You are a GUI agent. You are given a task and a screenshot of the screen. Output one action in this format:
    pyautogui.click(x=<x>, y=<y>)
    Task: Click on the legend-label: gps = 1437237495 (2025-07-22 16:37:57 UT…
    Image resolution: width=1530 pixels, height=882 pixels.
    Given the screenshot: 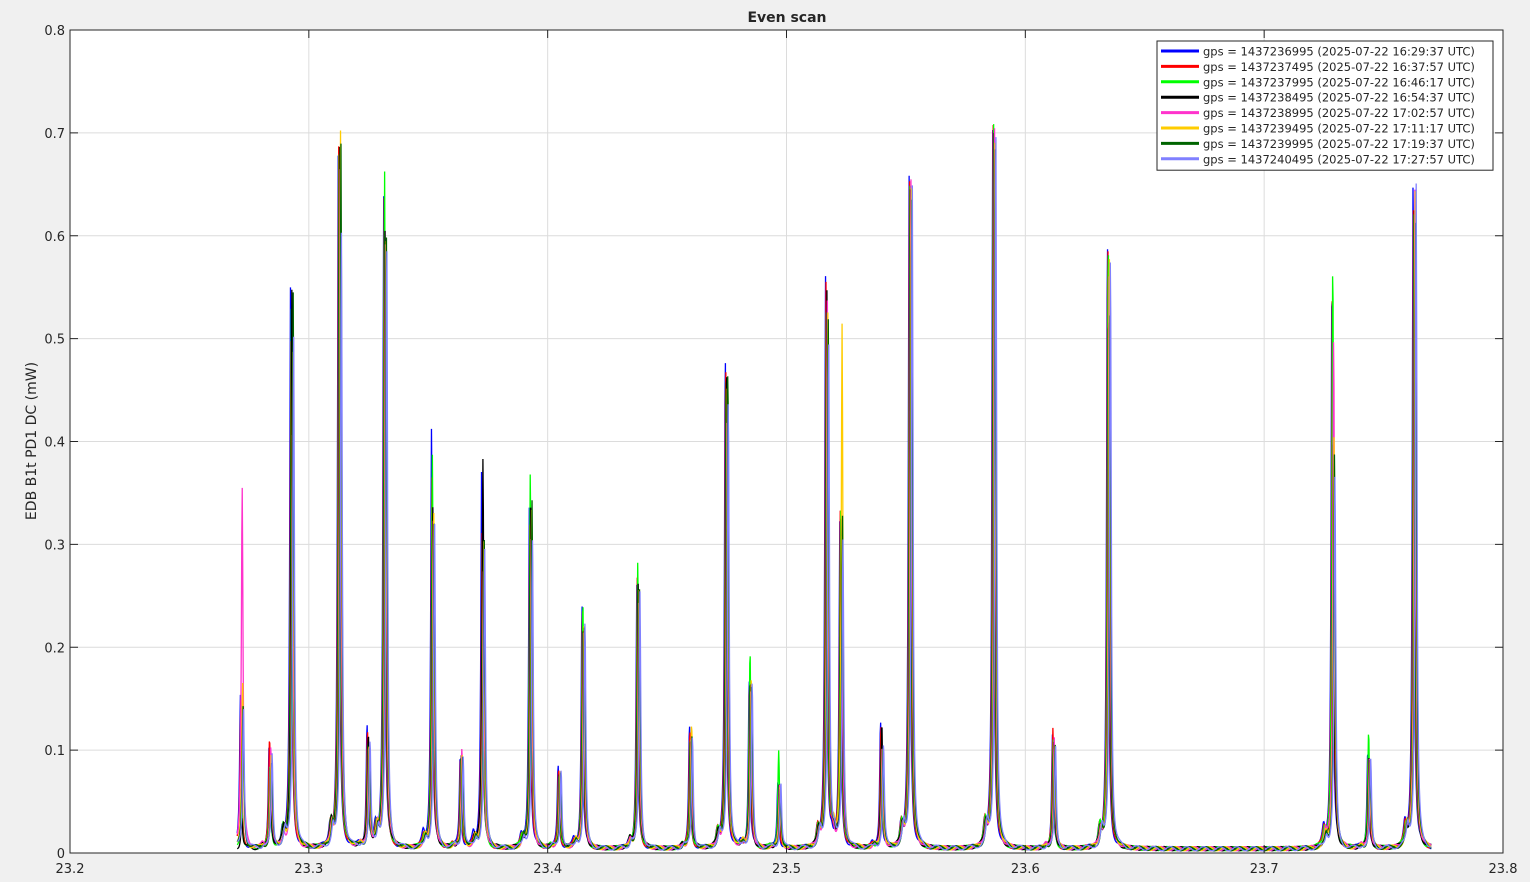 What is the action you would take?
    pyautogui.click(x=1339, y=67)
    